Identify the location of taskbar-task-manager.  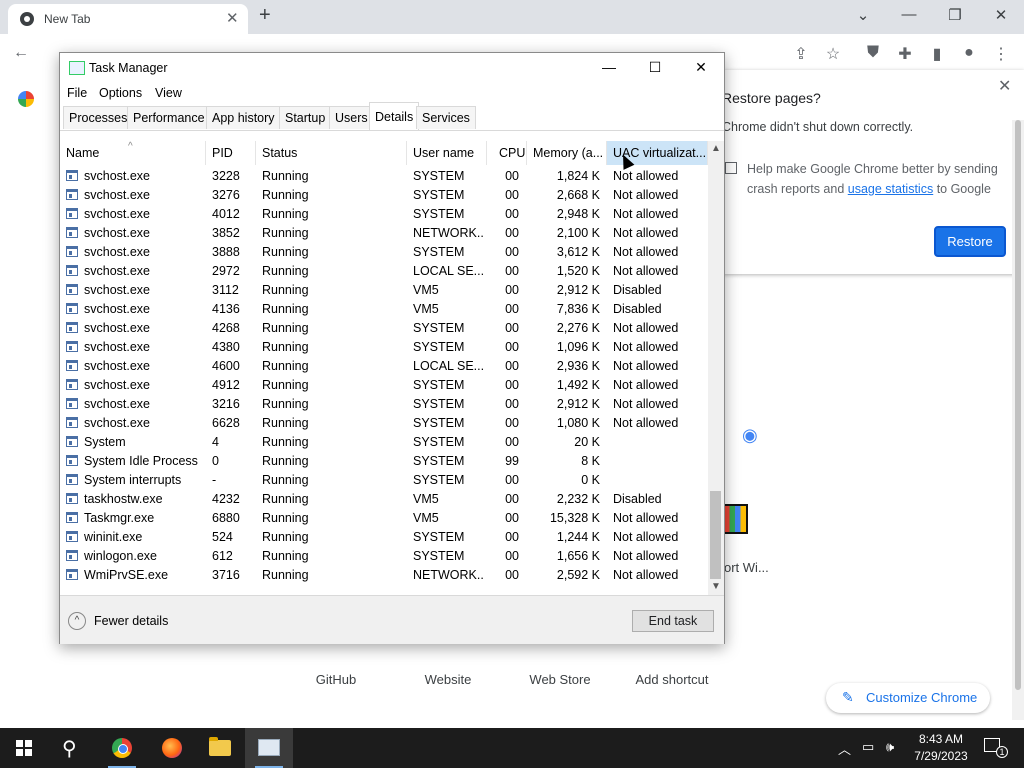
(269, 748).